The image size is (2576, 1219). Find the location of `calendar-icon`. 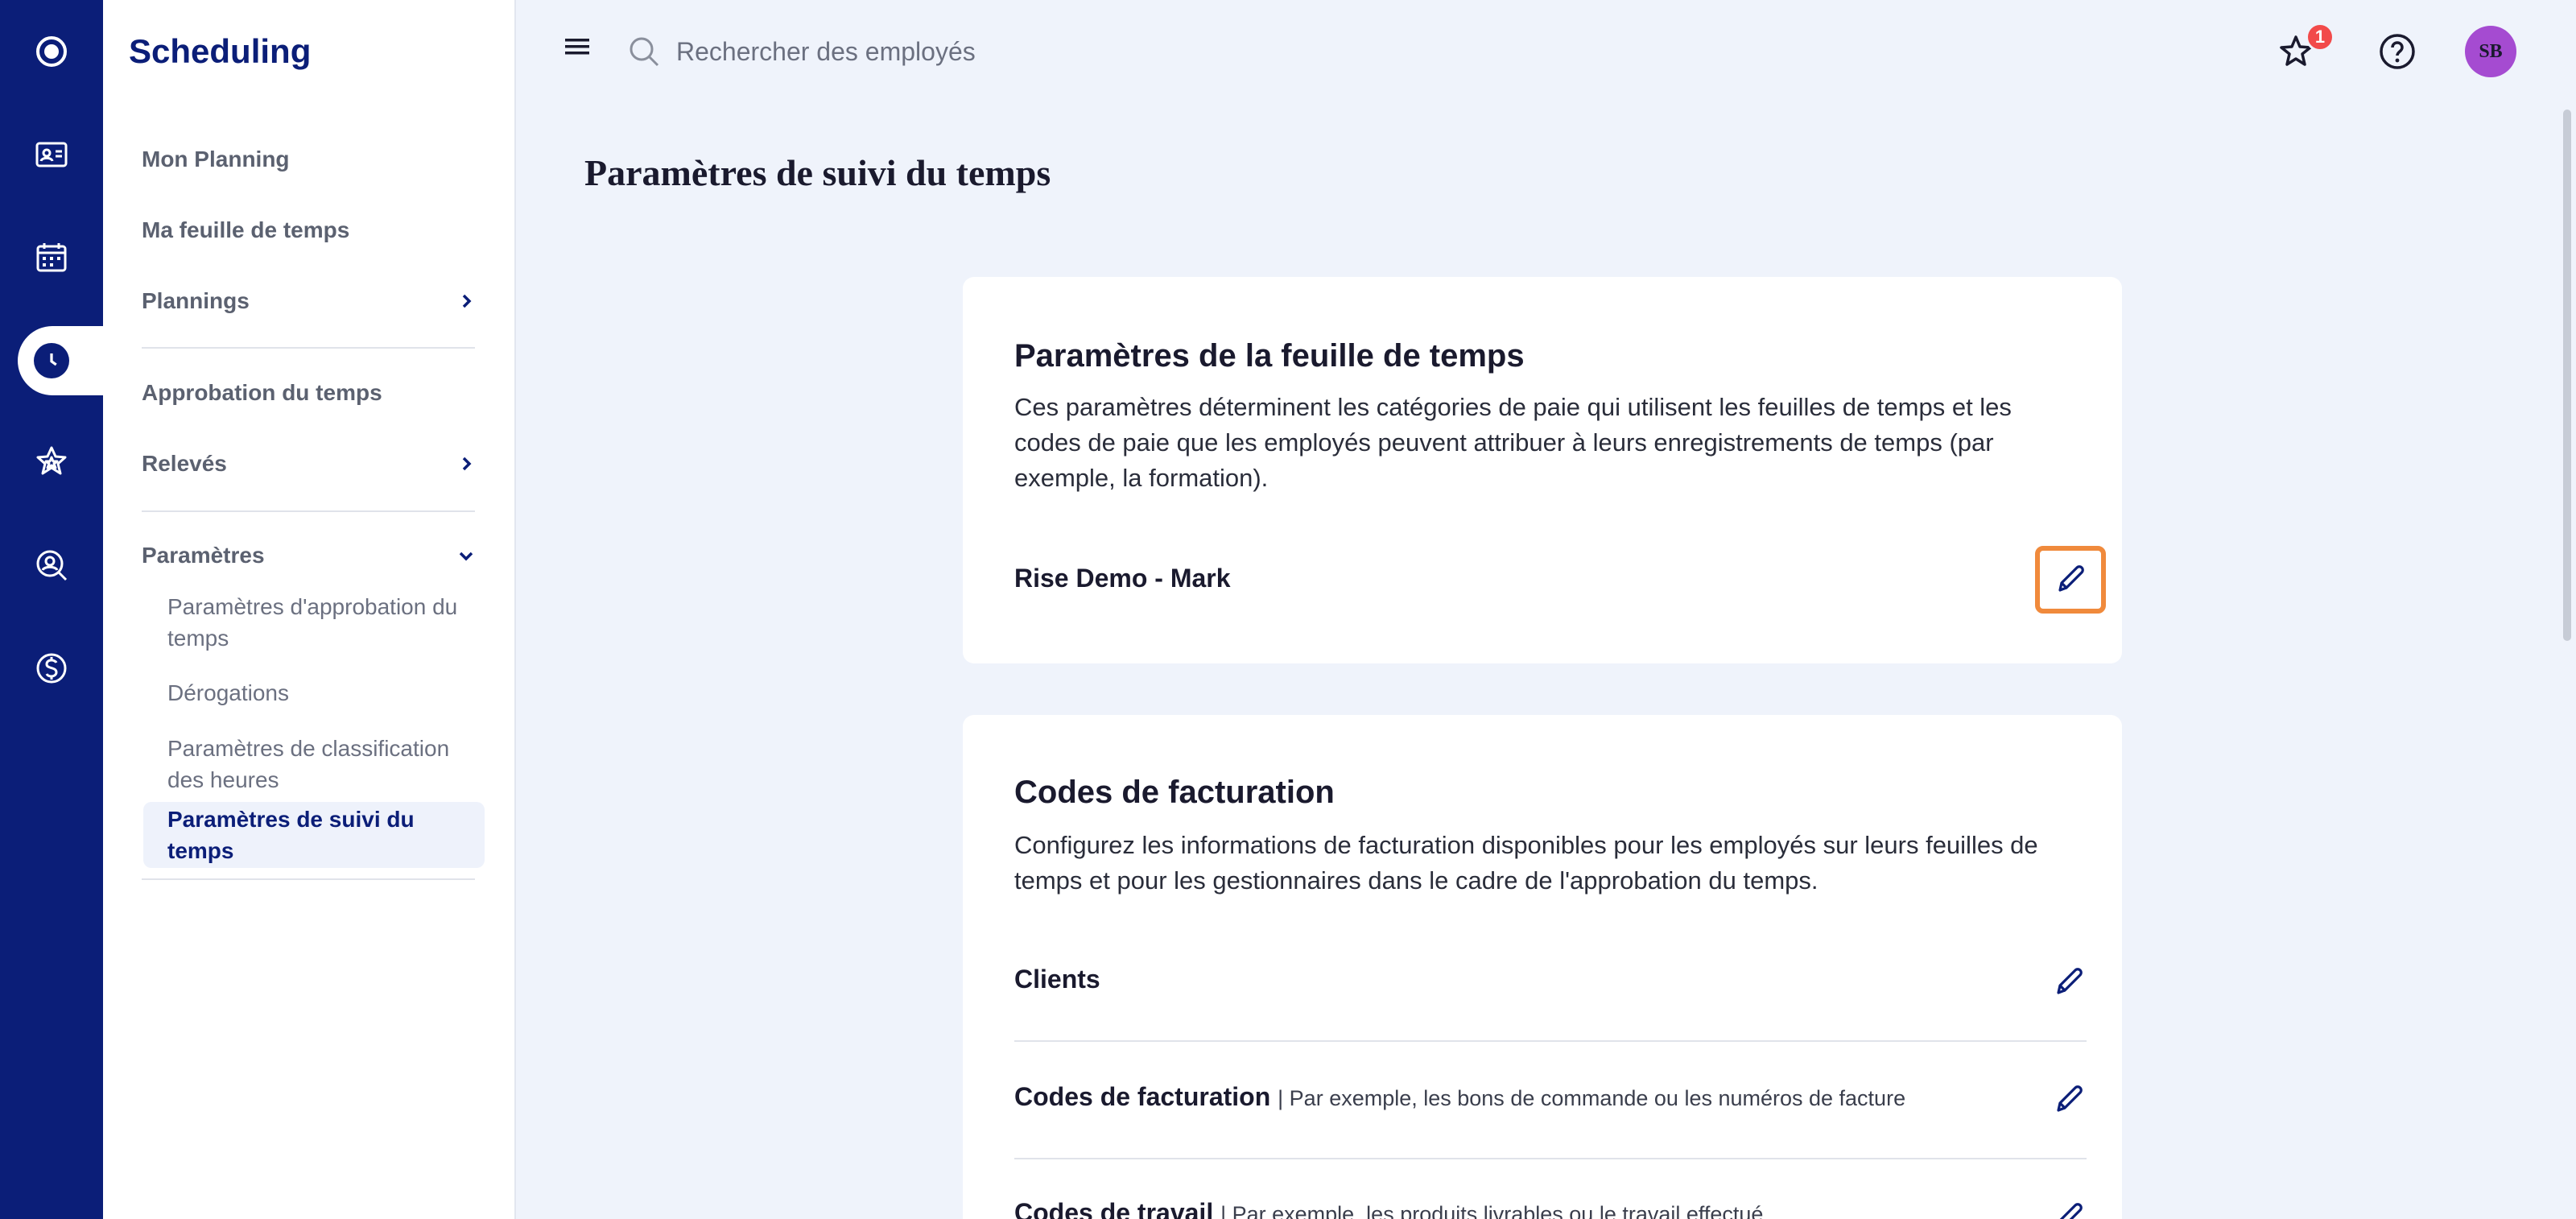

calendar-icon is located at coordinates (51, 258).